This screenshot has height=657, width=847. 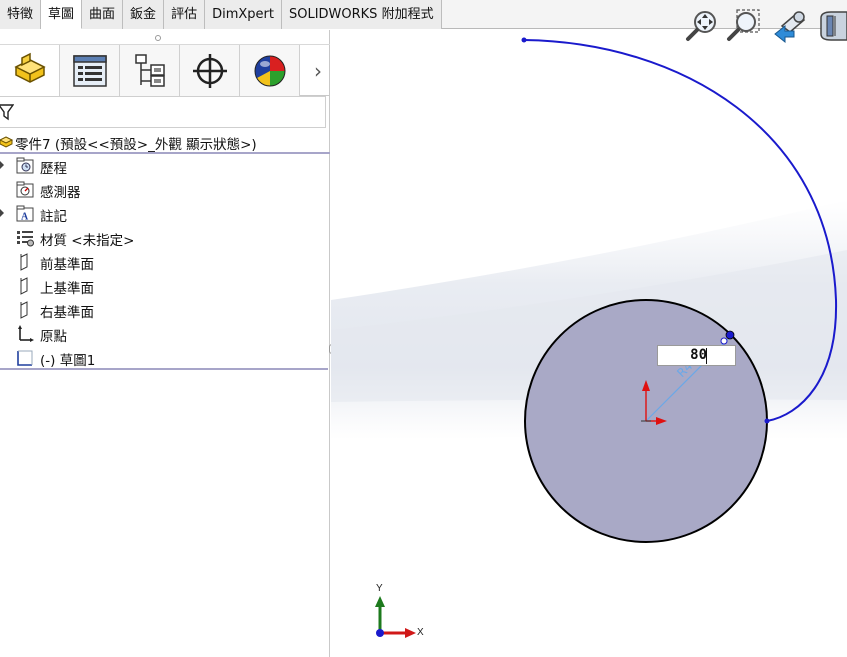 I want to click on tab-features: 特徵, so click(x=21, y=14).